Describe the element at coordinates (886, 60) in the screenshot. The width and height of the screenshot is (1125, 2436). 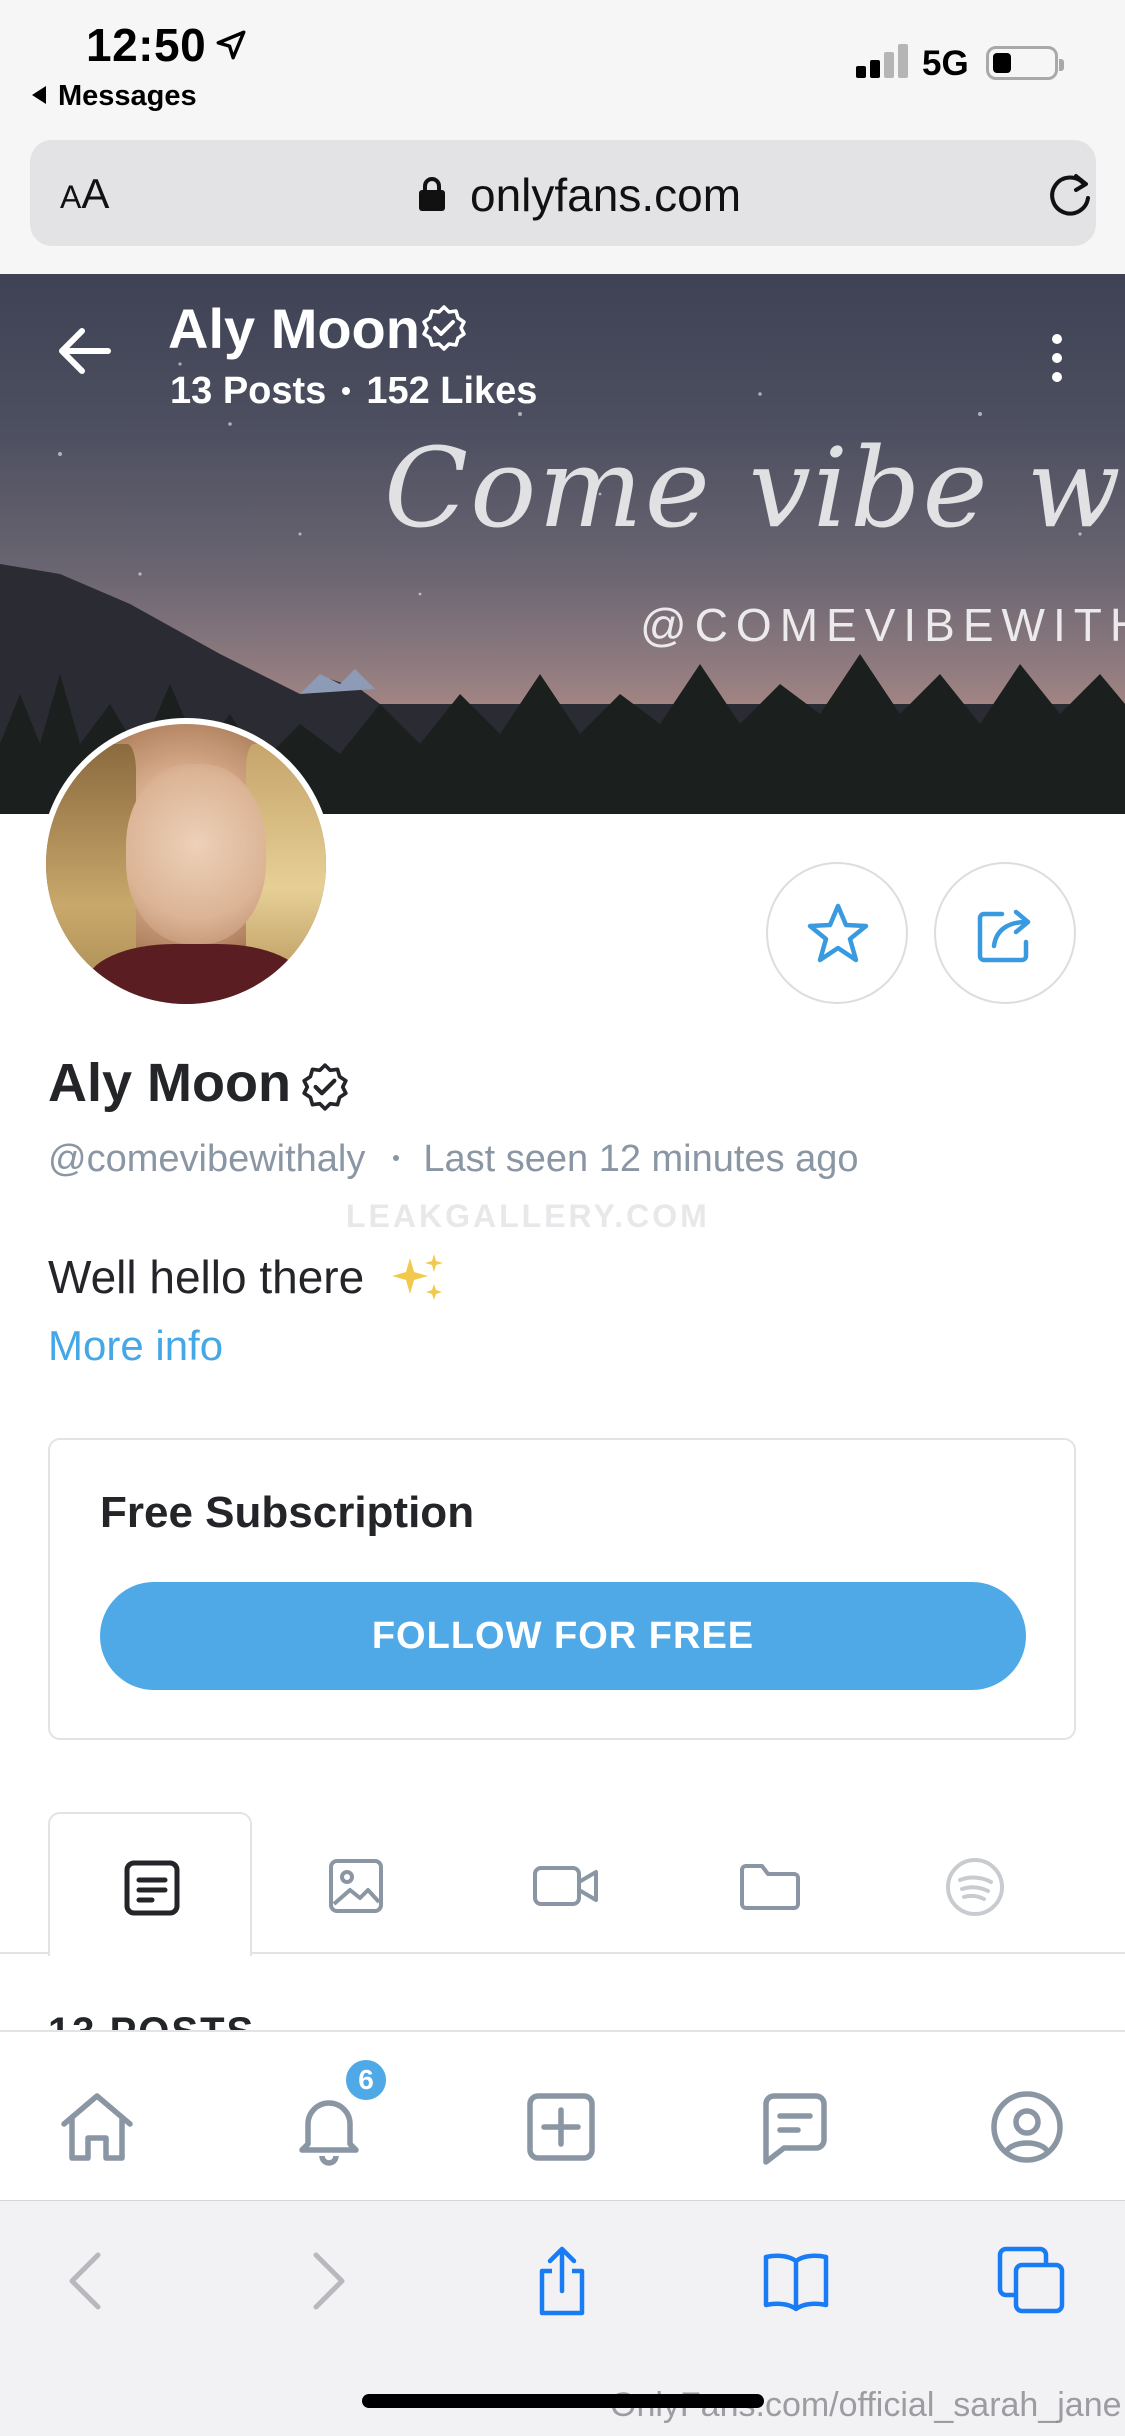
I see `cellular-signal-icon` at that location.